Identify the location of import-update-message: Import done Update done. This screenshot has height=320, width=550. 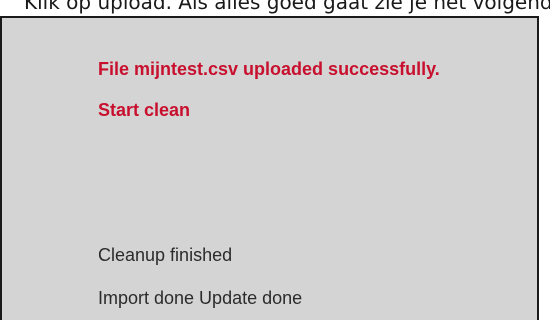
(200, 298).